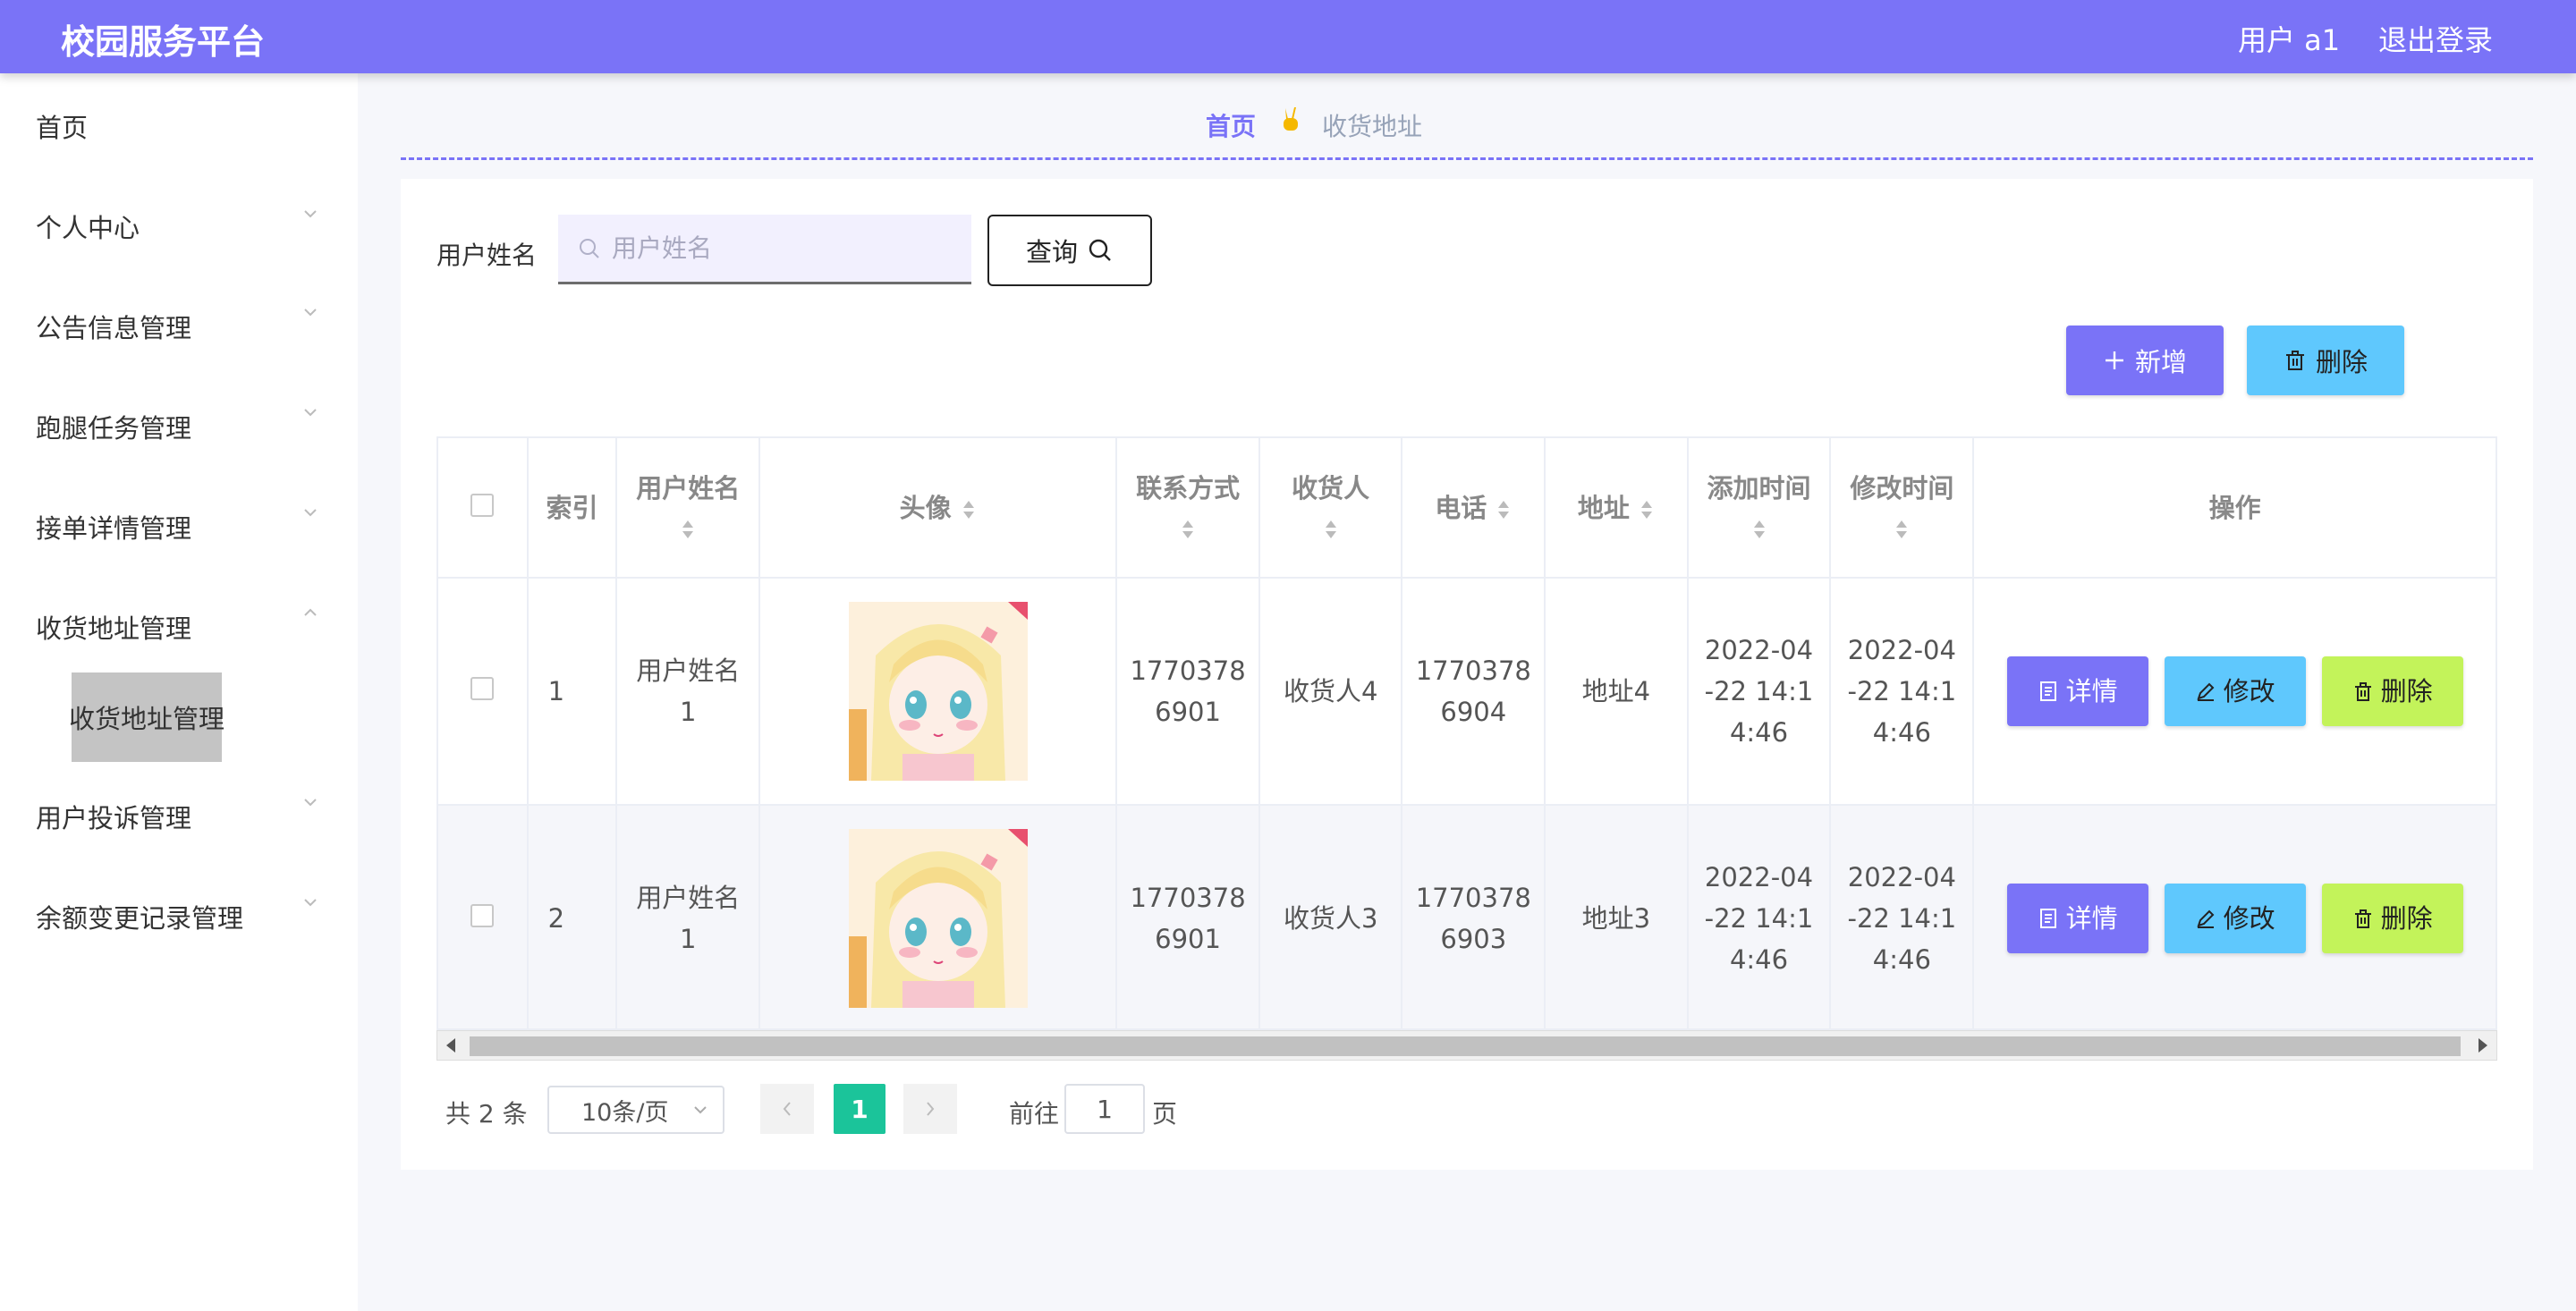  What do you see at coordinates (147, 717) in the screenshot?
I see `submenu-item-address-management: 收货地址管理` at bounding box center [147, 717].